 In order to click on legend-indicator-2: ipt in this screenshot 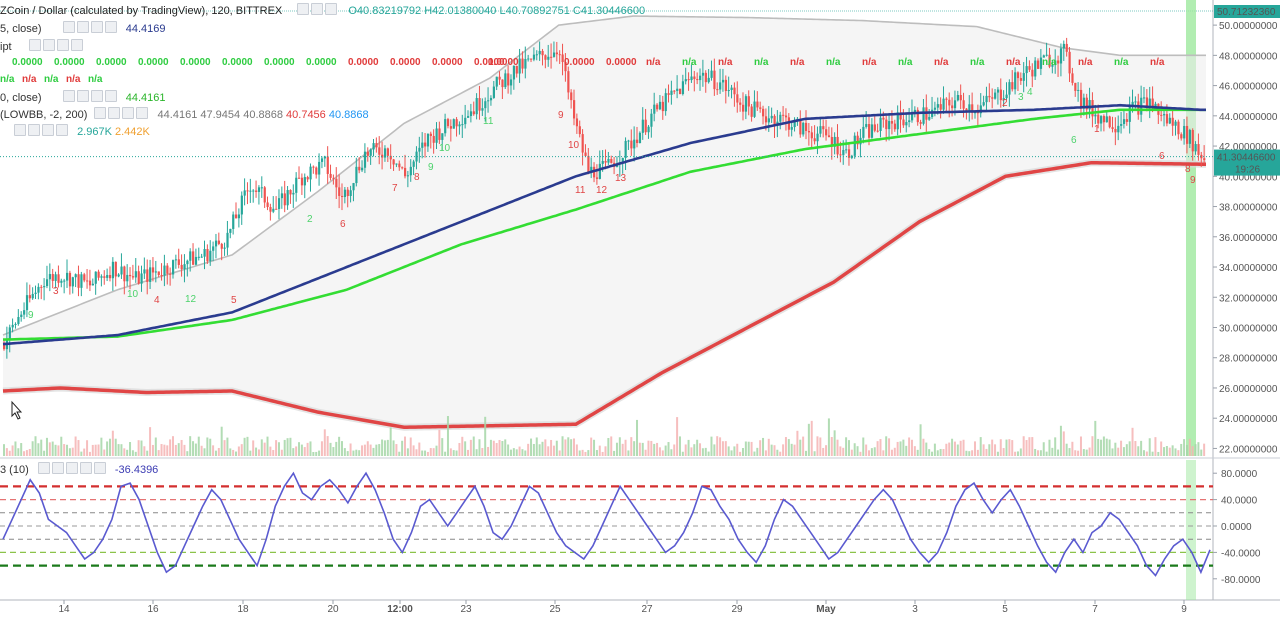, I will do `click(42, 46)`.